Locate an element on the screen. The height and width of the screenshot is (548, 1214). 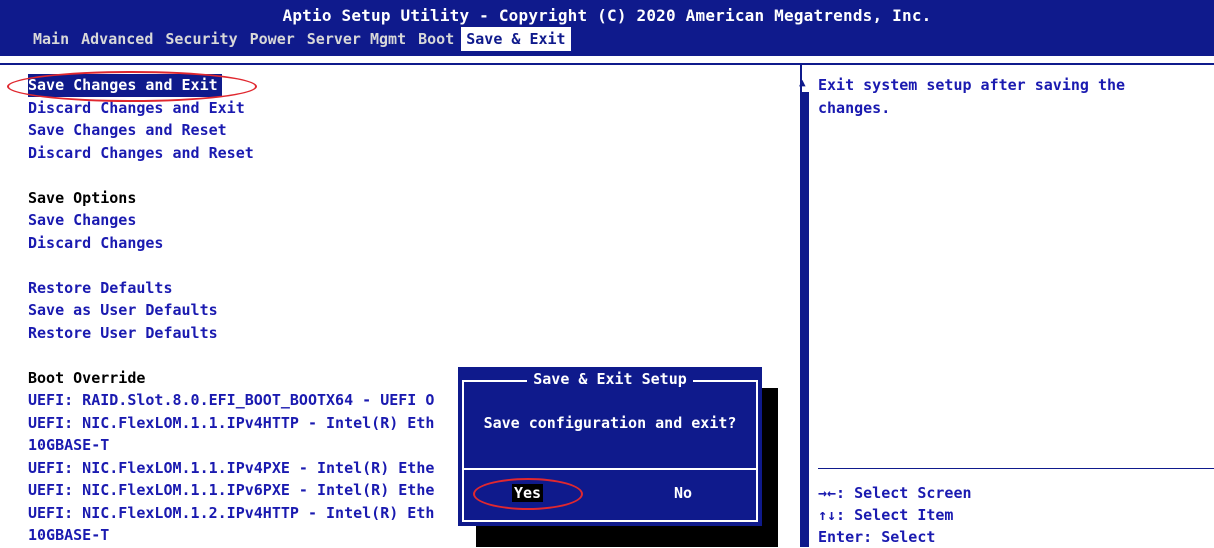
help-divider is located at coordinates (1016, 468).